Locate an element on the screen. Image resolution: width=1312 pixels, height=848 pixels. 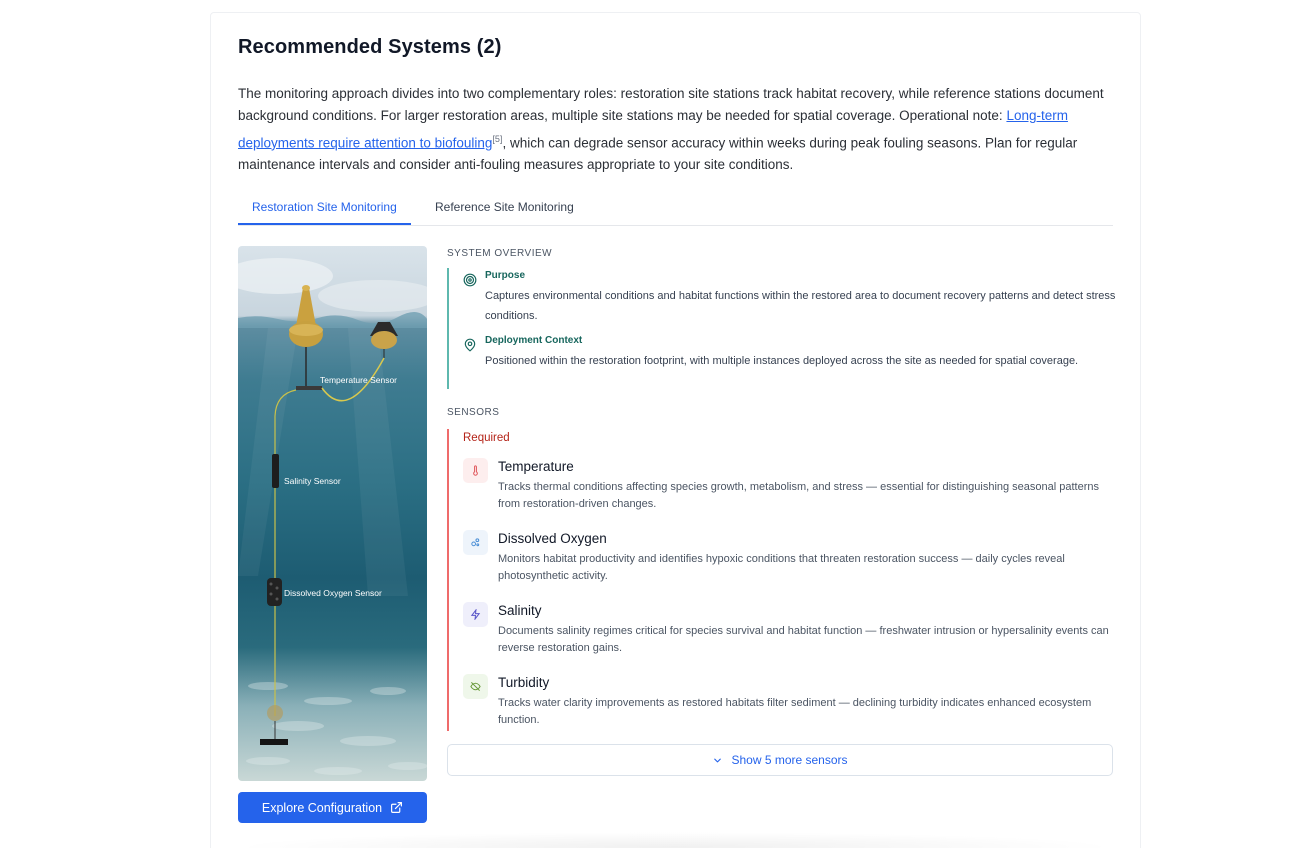
section-title: Recommended Systems (2) is located at coordinates (370, 47).